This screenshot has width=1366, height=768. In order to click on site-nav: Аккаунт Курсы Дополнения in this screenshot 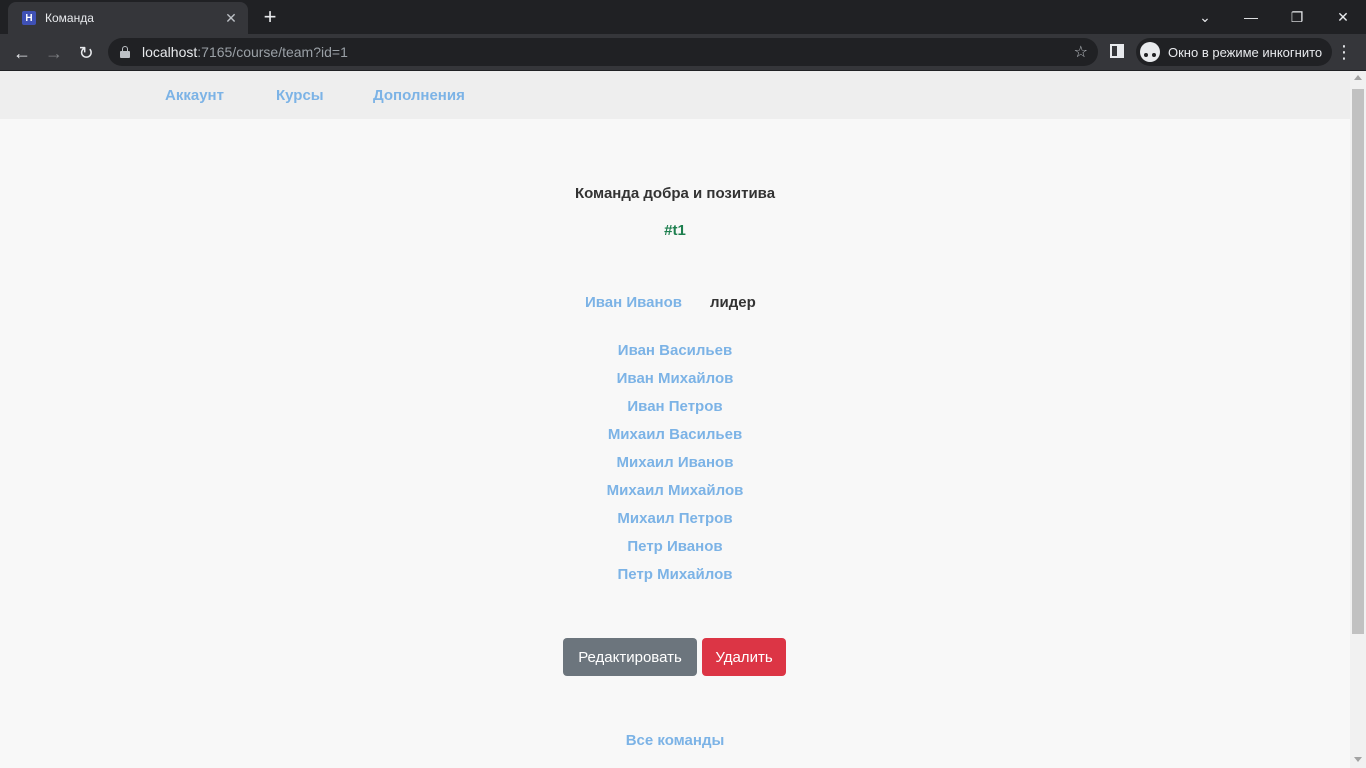, I will do `click(675, 95)`.